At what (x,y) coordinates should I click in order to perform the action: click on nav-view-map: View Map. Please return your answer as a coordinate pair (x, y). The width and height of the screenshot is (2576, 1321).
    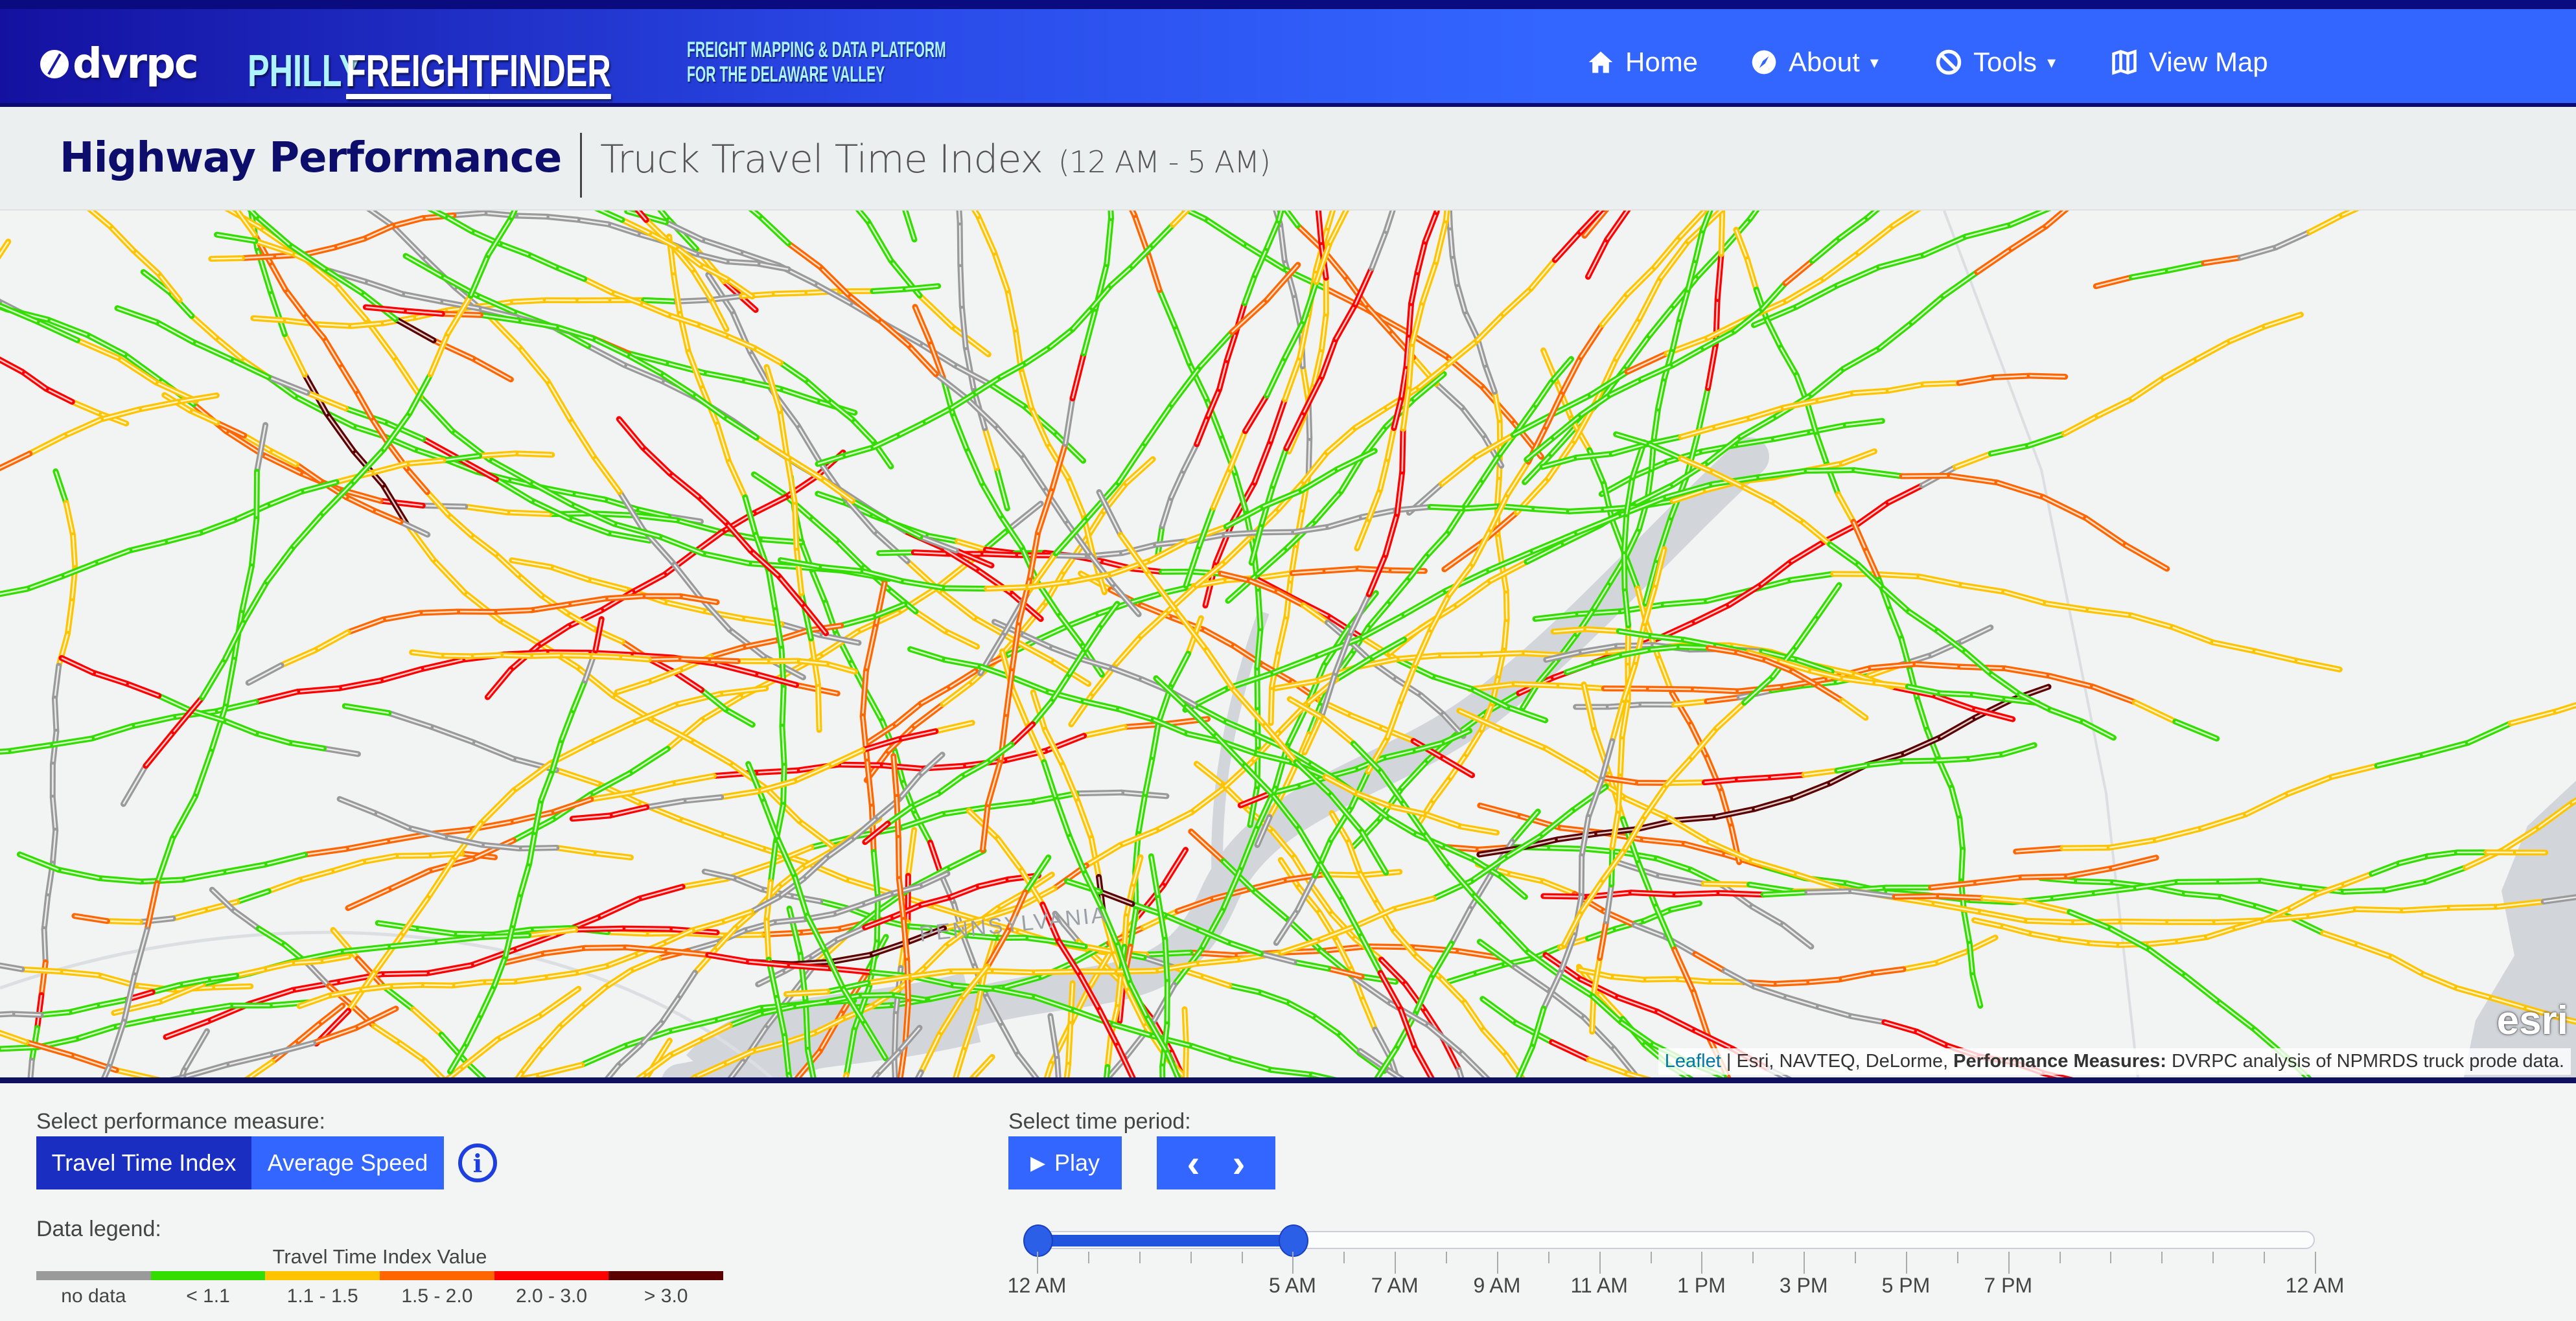
    Looking at the image, I should click on (2189, 62).